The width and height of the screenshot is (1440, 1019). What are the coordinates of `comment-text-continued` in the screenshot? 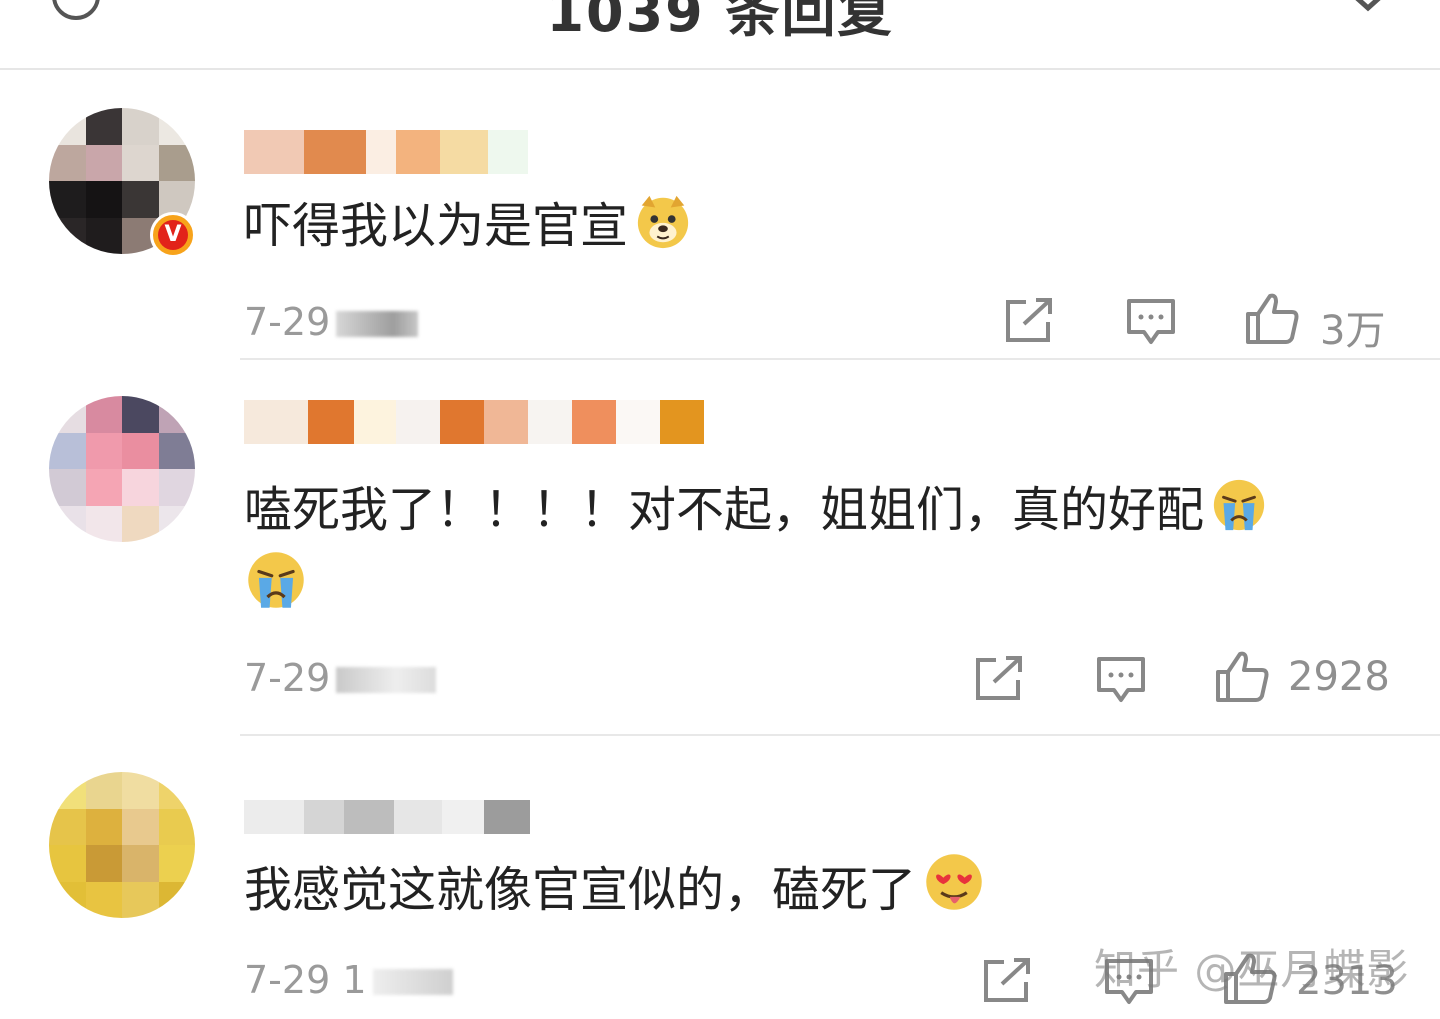 It's located at (276, 586).